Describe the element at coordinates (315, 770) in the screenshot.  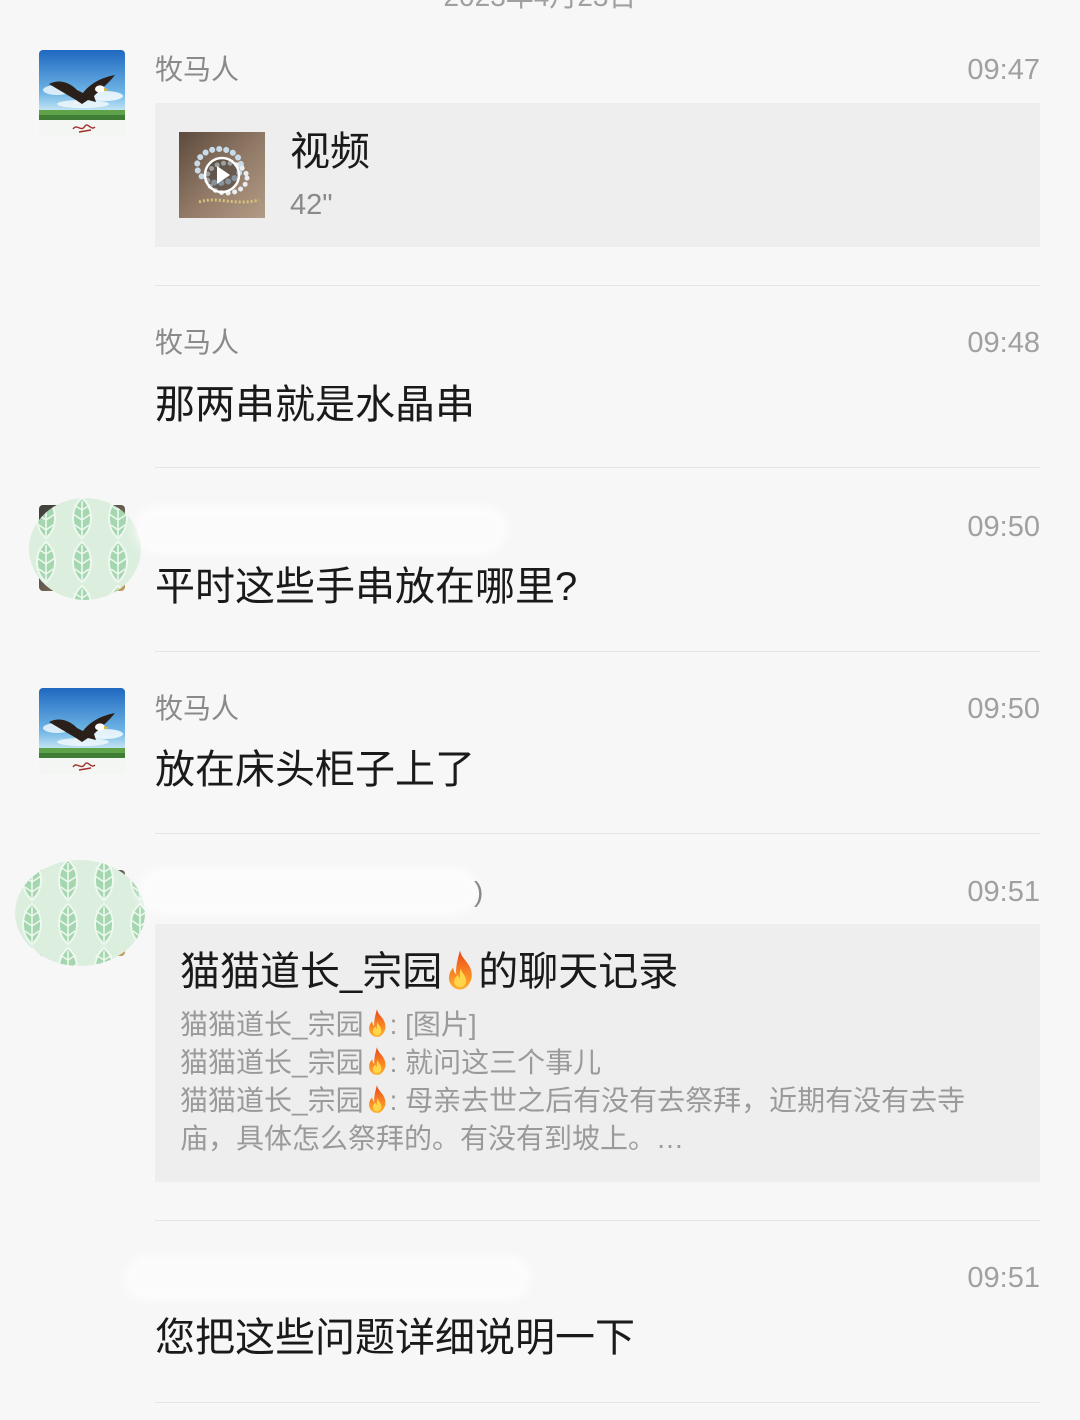
I see `message-text: 放在床头柜子上了` at that location.